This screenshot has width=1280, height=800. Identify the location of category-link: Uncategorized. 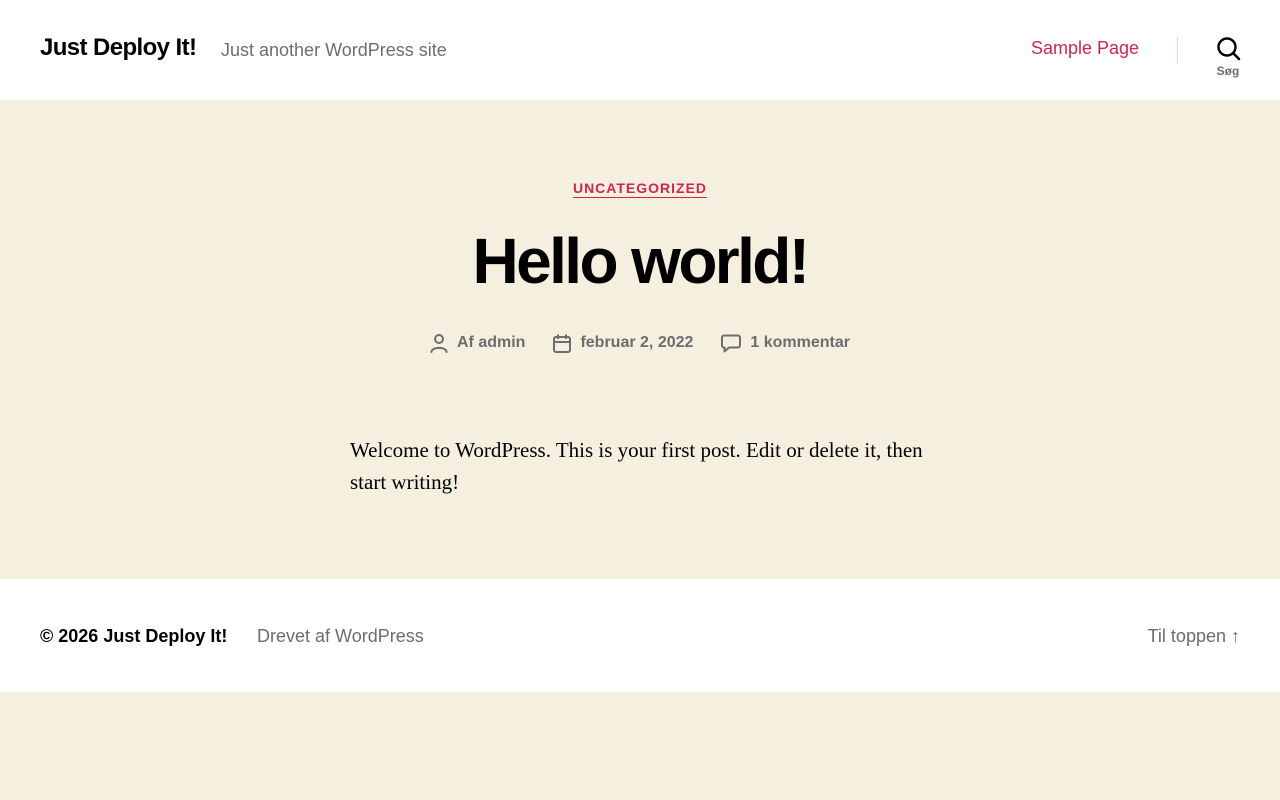
(640, 189).